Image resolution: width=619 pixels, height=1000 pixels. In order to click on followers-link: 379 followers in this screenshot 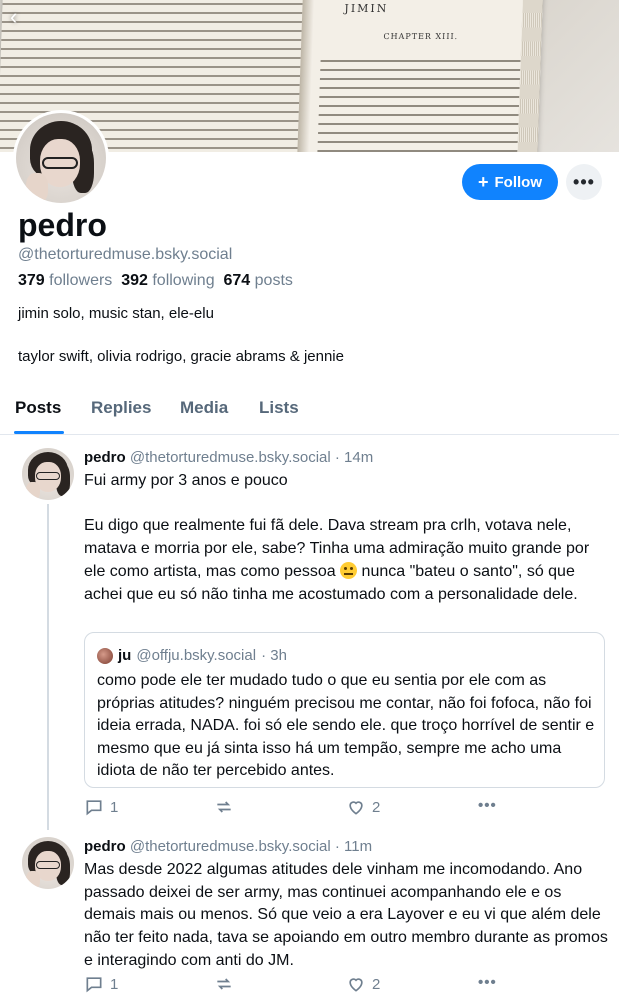, I will do `click(65, 280)`.